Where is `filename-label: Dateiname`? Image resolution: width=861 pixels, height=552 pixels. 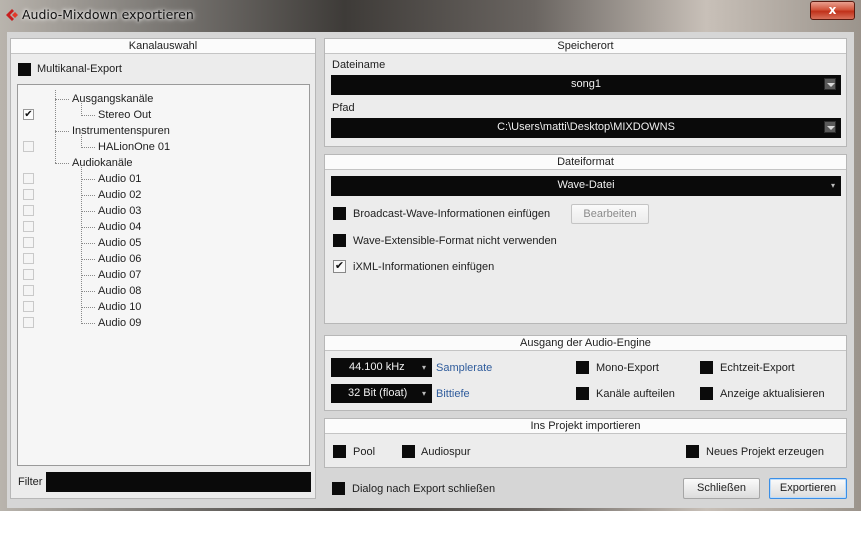 filename-label: Dateiname is located at coordinates (359, 65).